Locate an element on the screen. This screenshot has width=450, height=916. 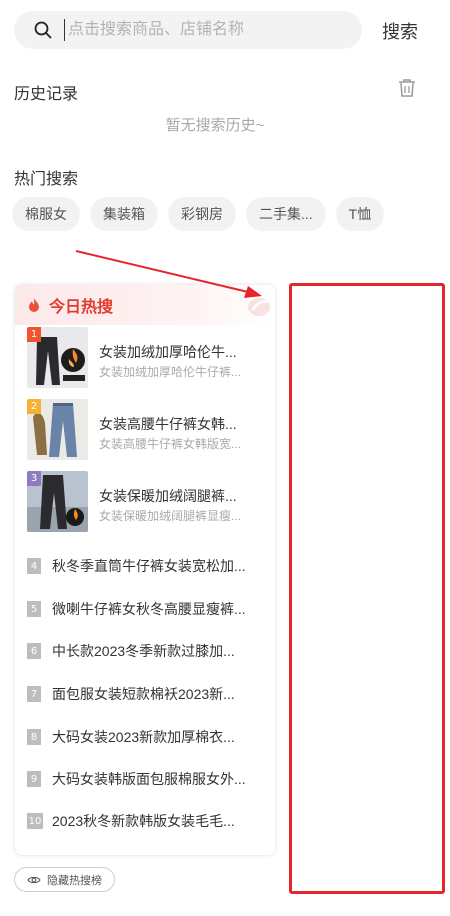
hot-search-tags: 棉服女 集装箱 彩钢房 二手集... T恤 is located at coordinates (198, 214).